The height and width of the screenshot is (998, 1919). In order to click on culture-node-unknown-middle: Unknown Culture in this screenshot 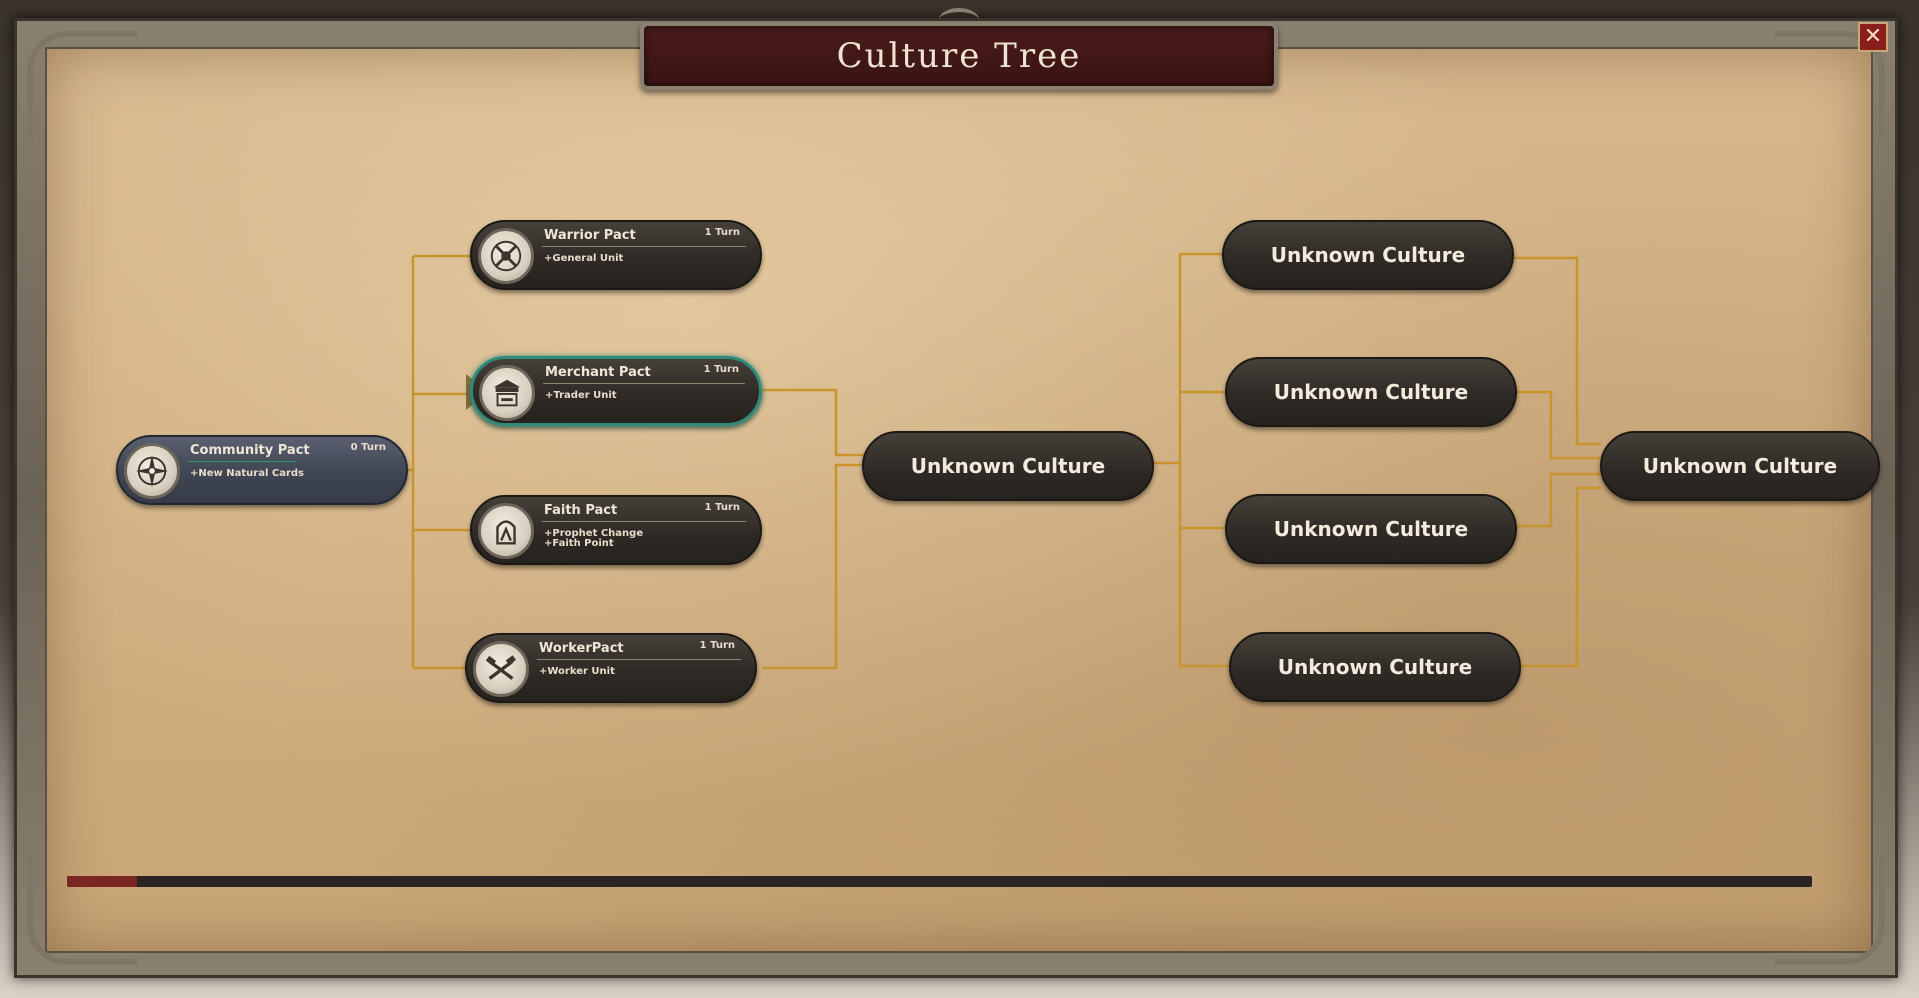, I will do `click(1008, 466)`.